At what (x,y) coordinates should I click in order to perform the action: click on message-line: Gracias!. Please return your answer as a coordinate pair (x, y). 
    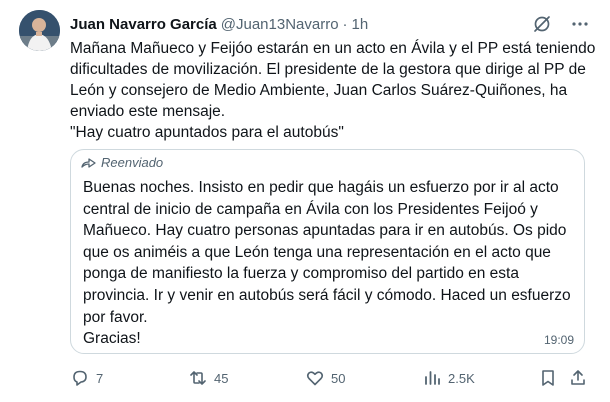
    Looking at the image, I should click on (112, 339).